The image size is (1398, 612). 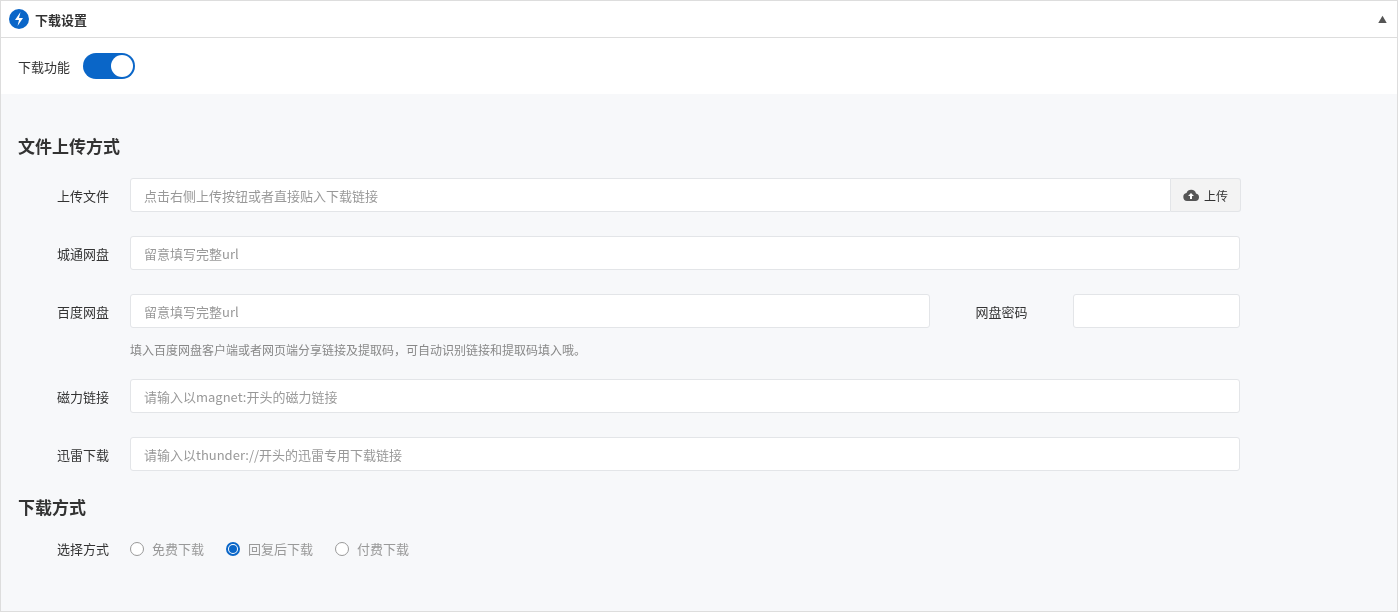 I want to click on section-heading: 文件上传方式, so click(x=69, y=146).